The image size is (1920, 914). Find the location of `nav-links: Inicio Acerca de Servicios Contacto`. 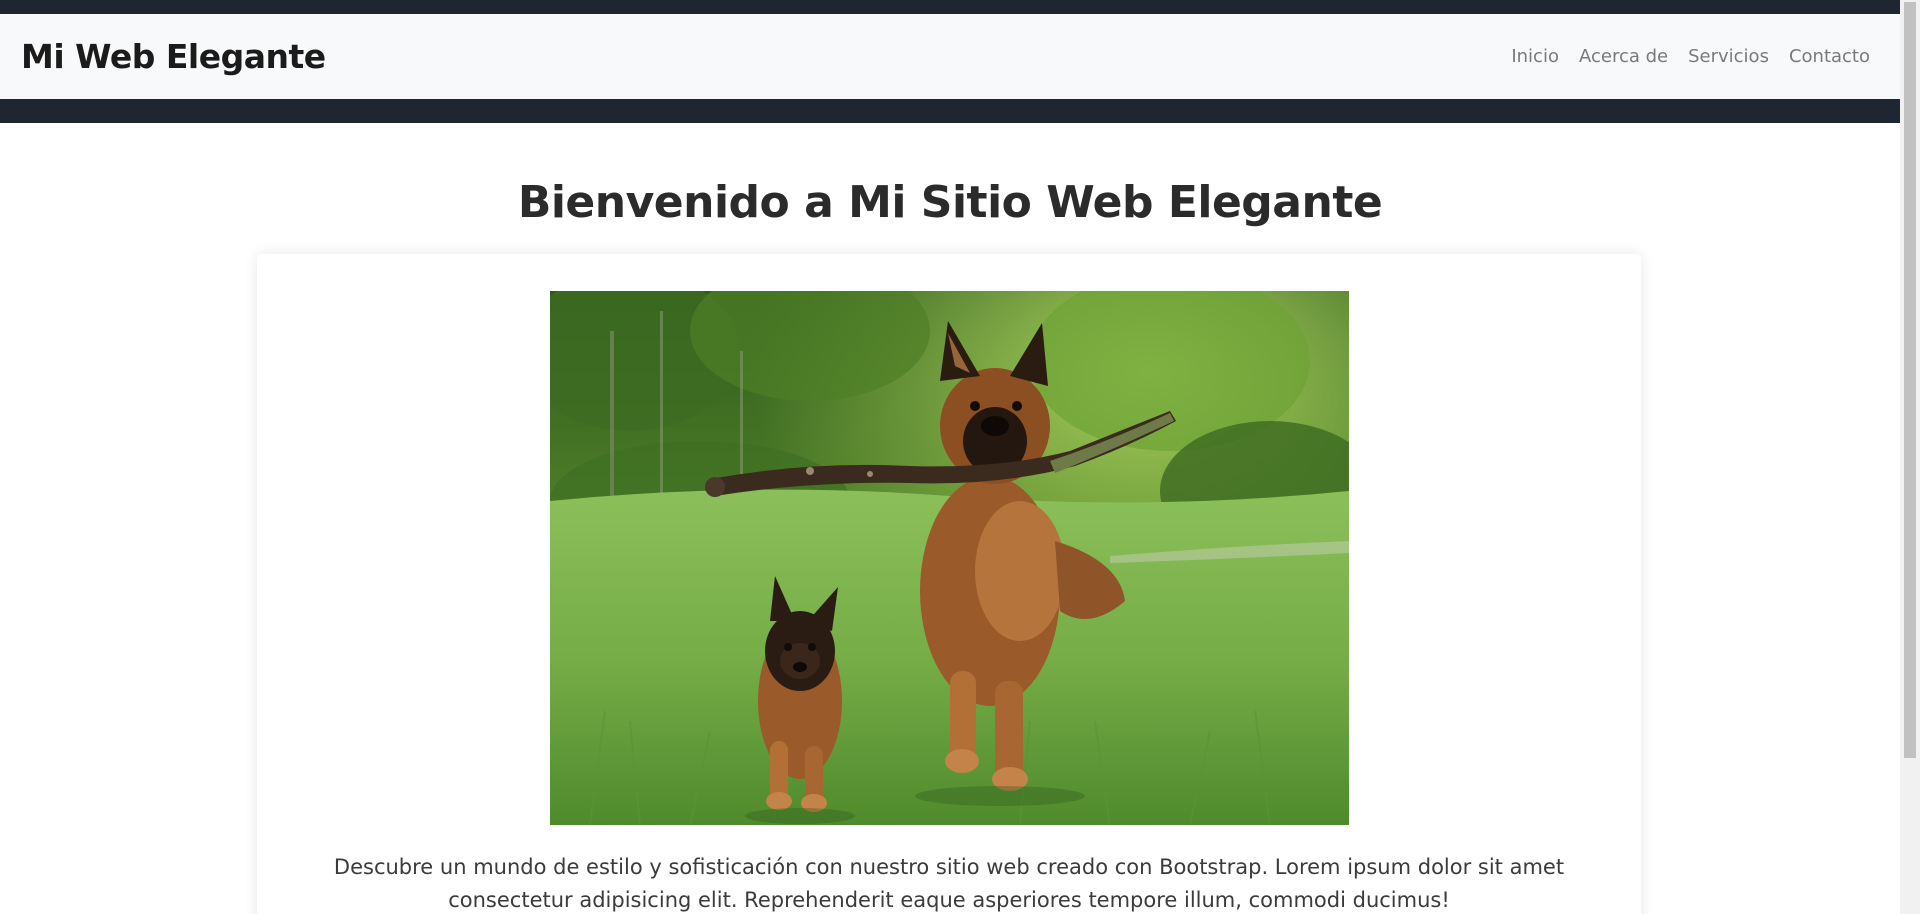

nav-links: Inicio Acerca de Servicios Contacto is located at coordinates (1690, 56).